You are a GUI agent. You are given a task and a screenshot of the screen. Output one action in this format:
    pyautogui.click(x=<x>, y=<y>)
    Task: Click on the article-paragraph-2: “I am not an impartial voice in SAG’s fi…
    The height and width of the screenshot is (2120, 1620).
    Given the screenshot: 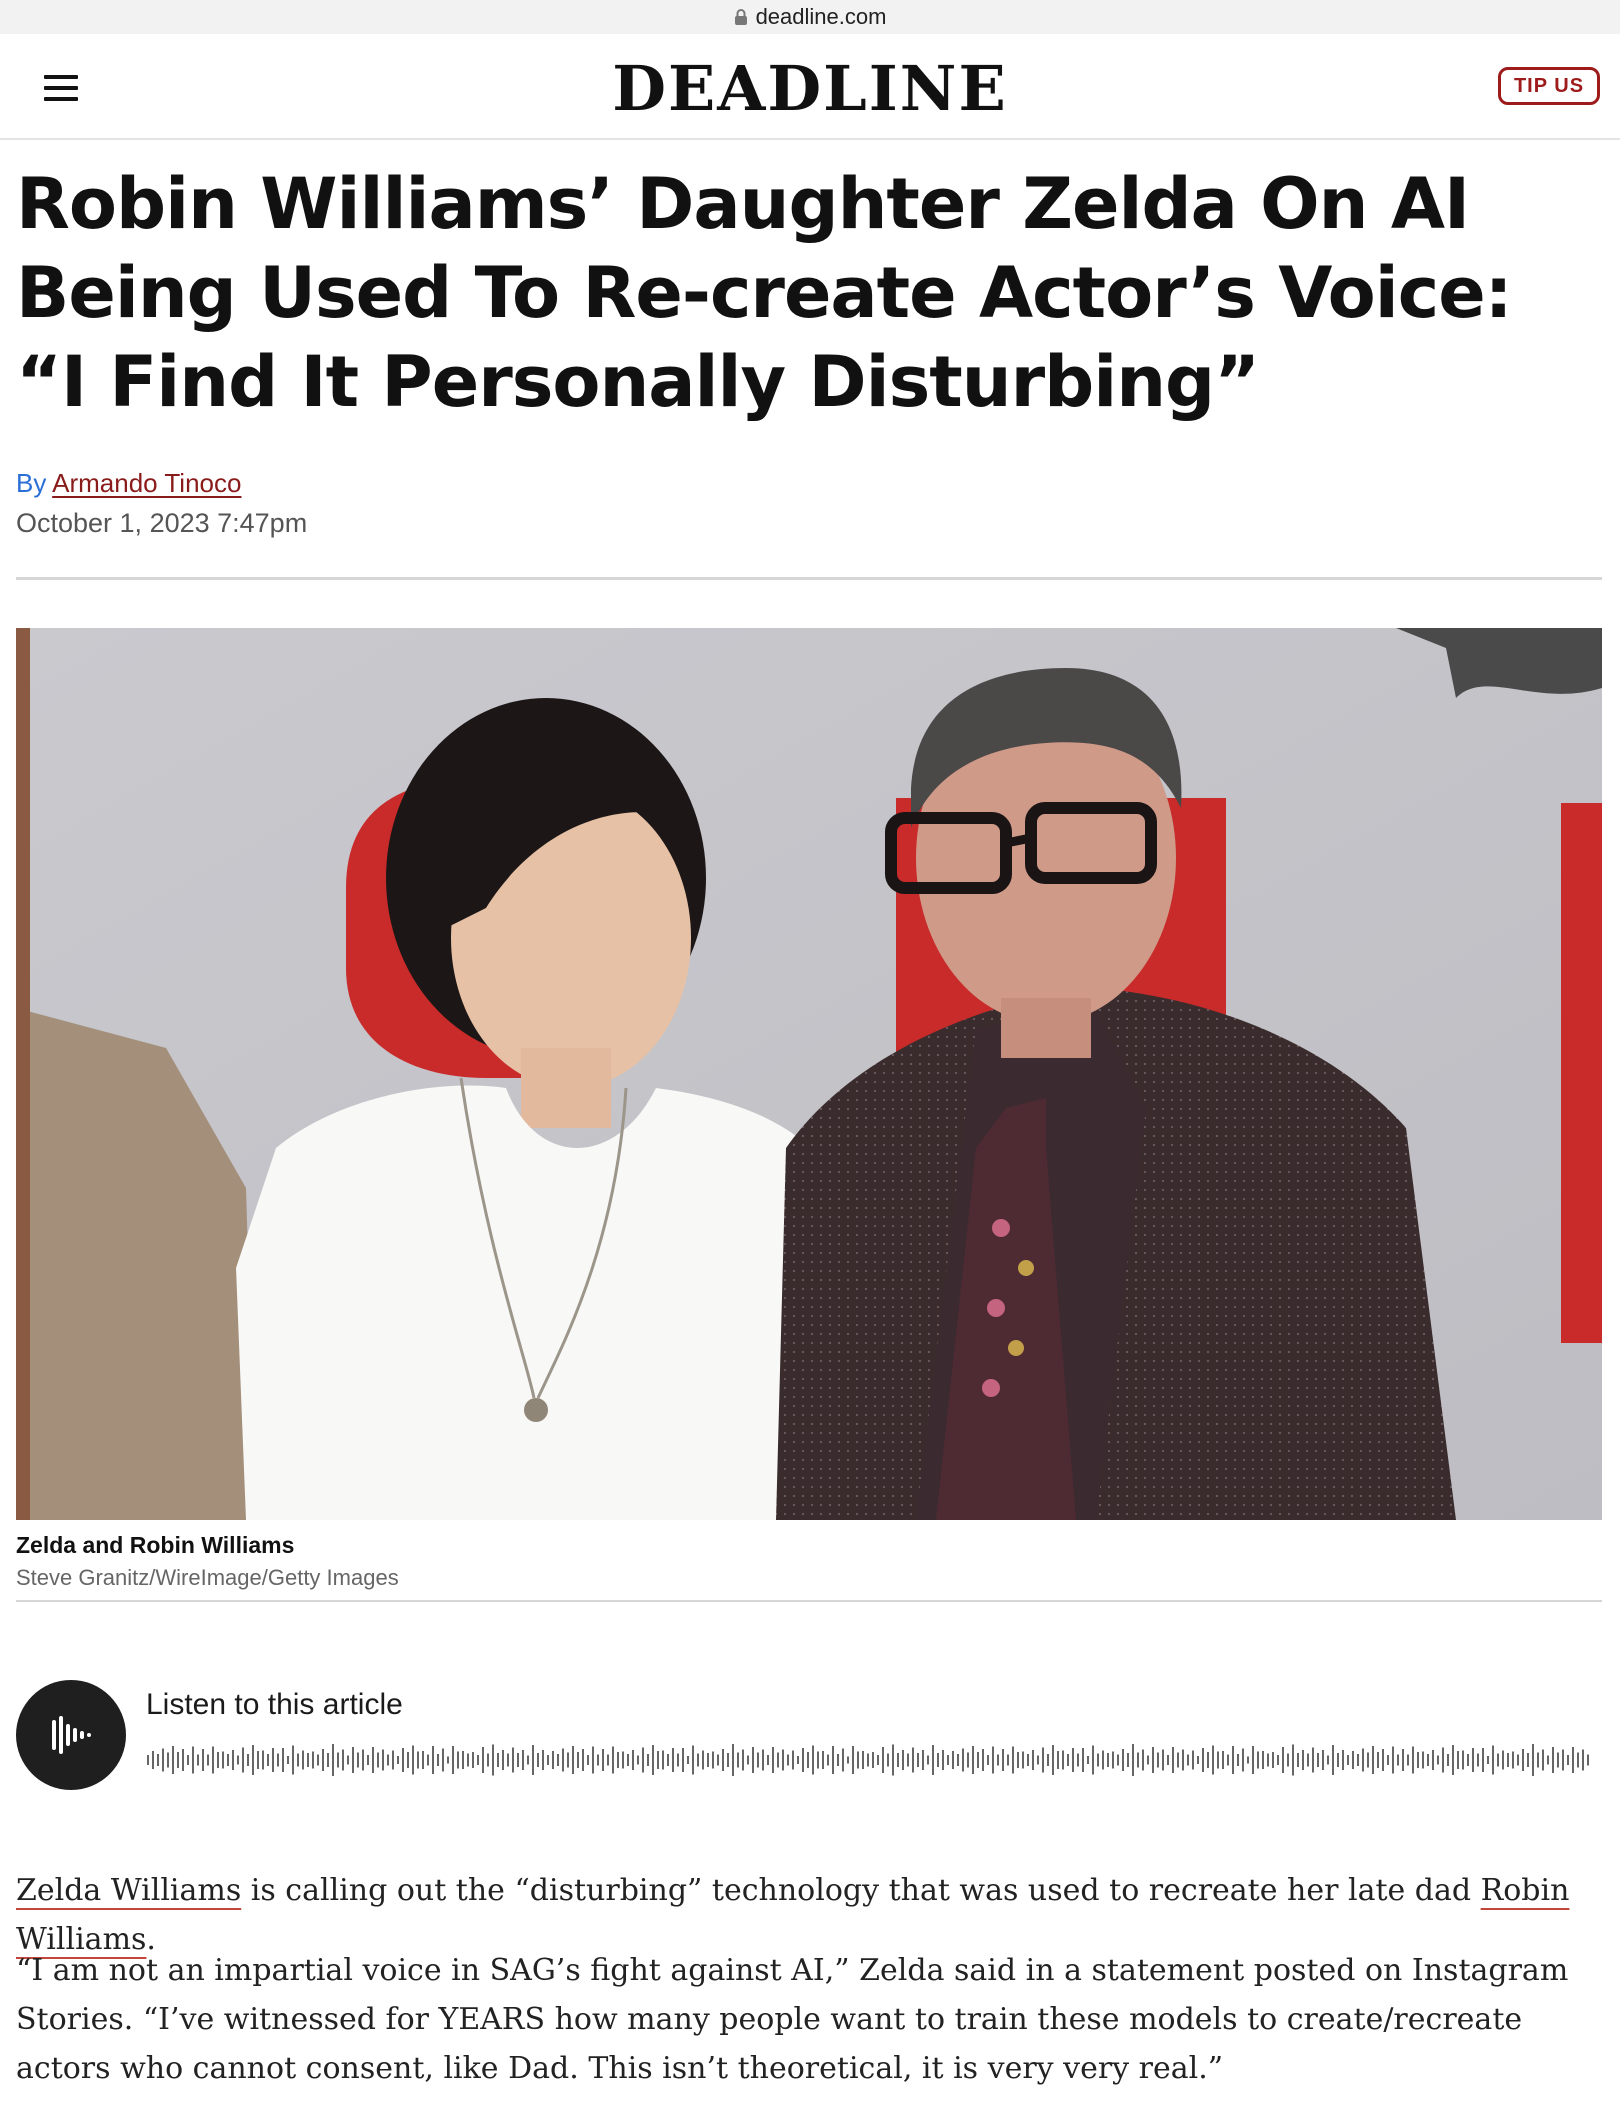 What is the action you would take?
    pyautogui.click(x=792, y=2019)
    